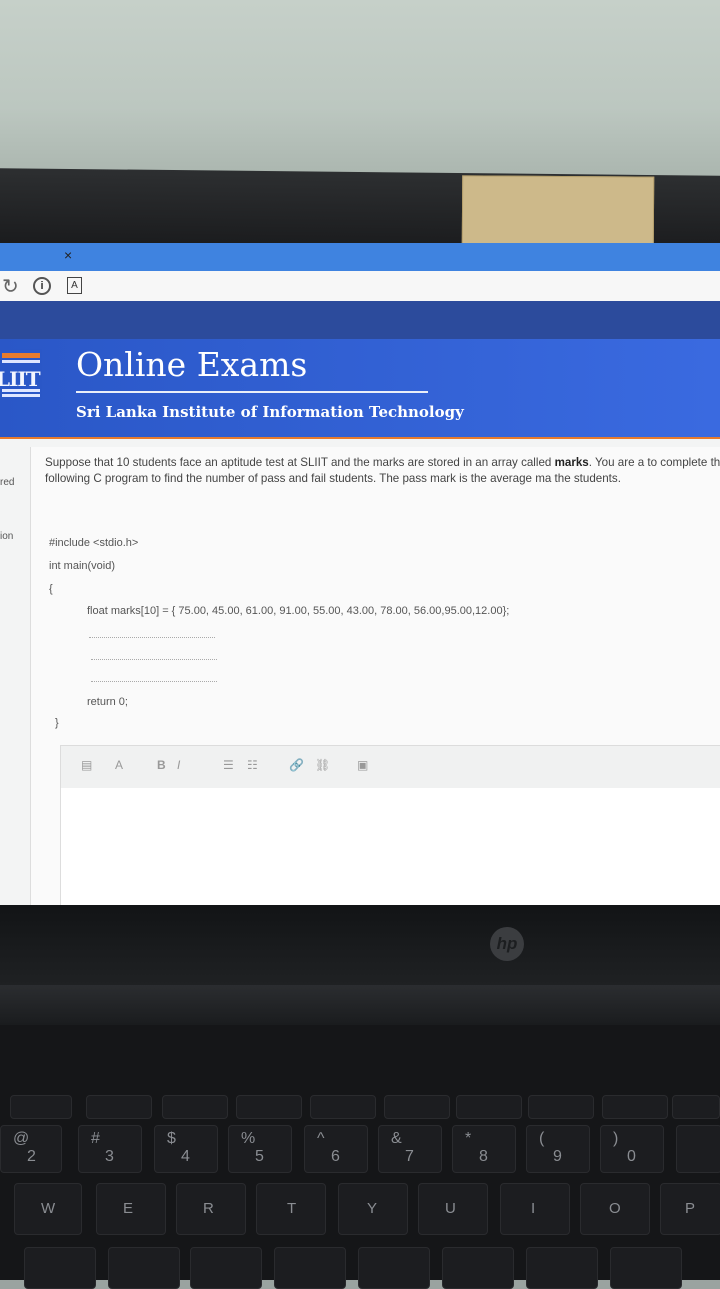 The image size is (720, 1289). What do you see at coordinates (68, 255) in the screenshot?
I see `tab-close-icon: ×` at bounding box center [68, 255].